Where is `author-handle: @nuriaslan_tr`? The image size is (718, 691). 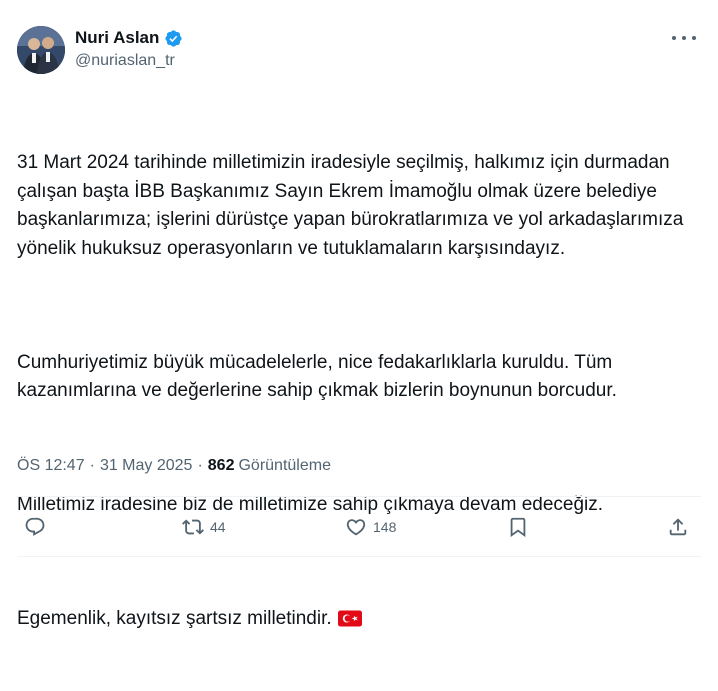
author-handle: @nuriaslan_tr is located at coordinates (125, 61).